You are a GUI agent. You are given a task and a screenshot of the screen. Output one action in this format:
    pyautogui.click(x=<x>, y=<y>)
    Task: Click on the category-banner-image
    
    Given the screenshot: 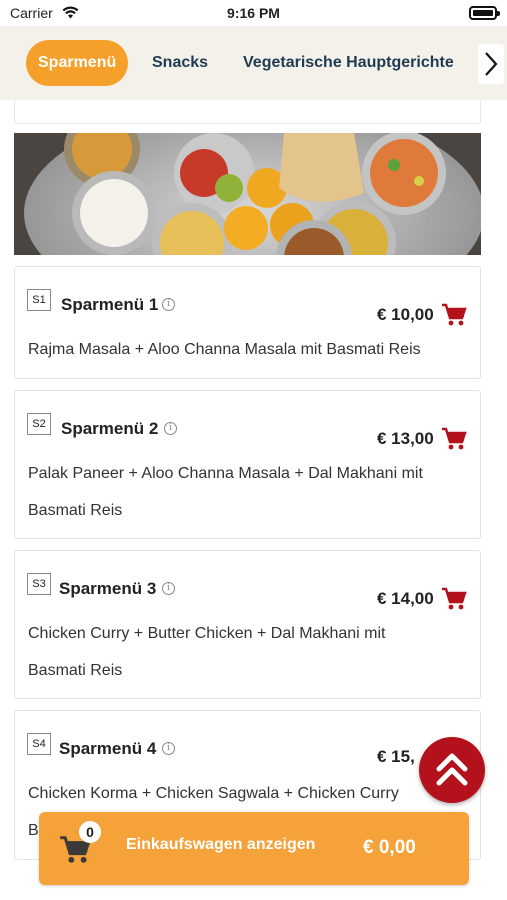 What is the action you would take?
    pyautogui.click(x=247, y=194)
    